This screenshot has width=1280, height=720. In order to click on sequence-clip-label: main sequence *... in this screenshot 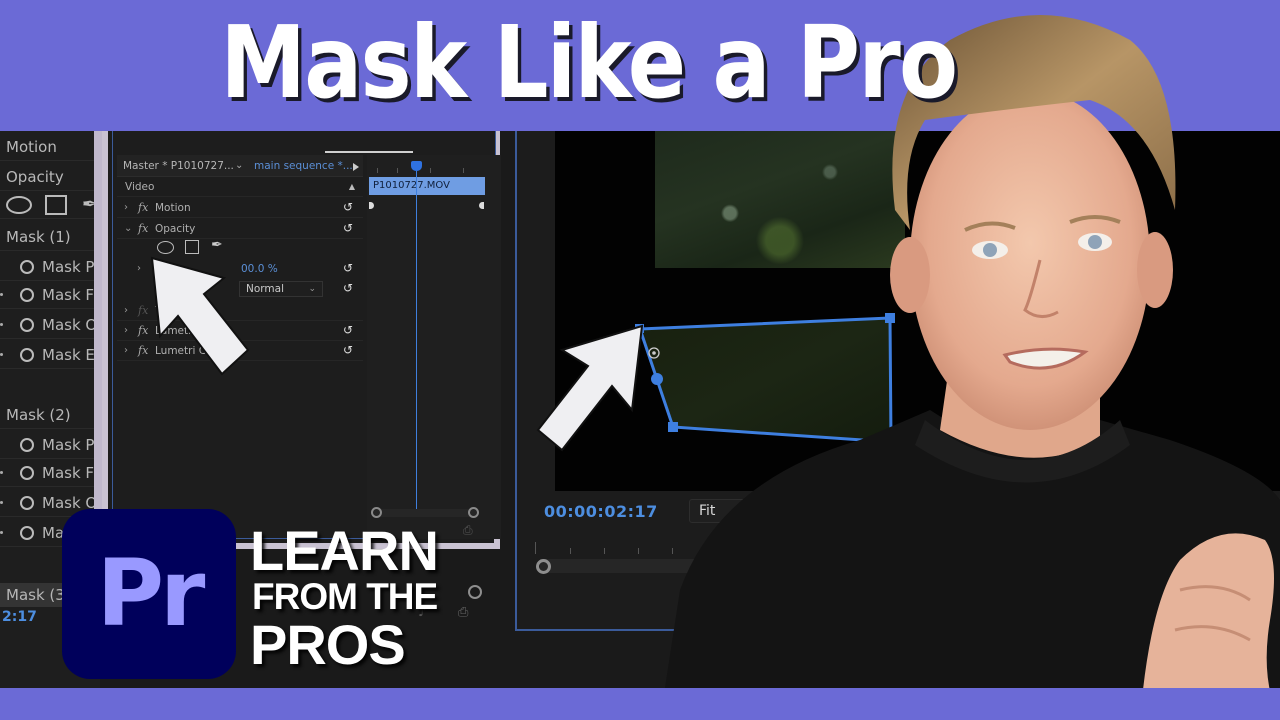, I will do `click(303, 166)`.